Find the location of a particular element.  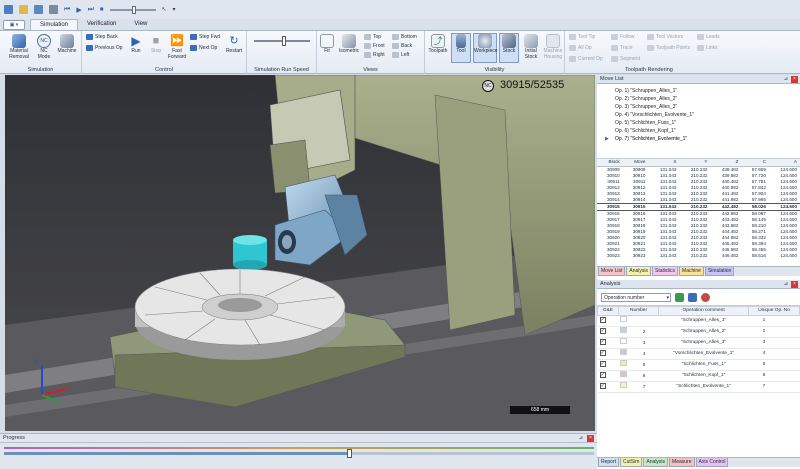

next-op-button: Next Op is located at coordinates (203, 48).